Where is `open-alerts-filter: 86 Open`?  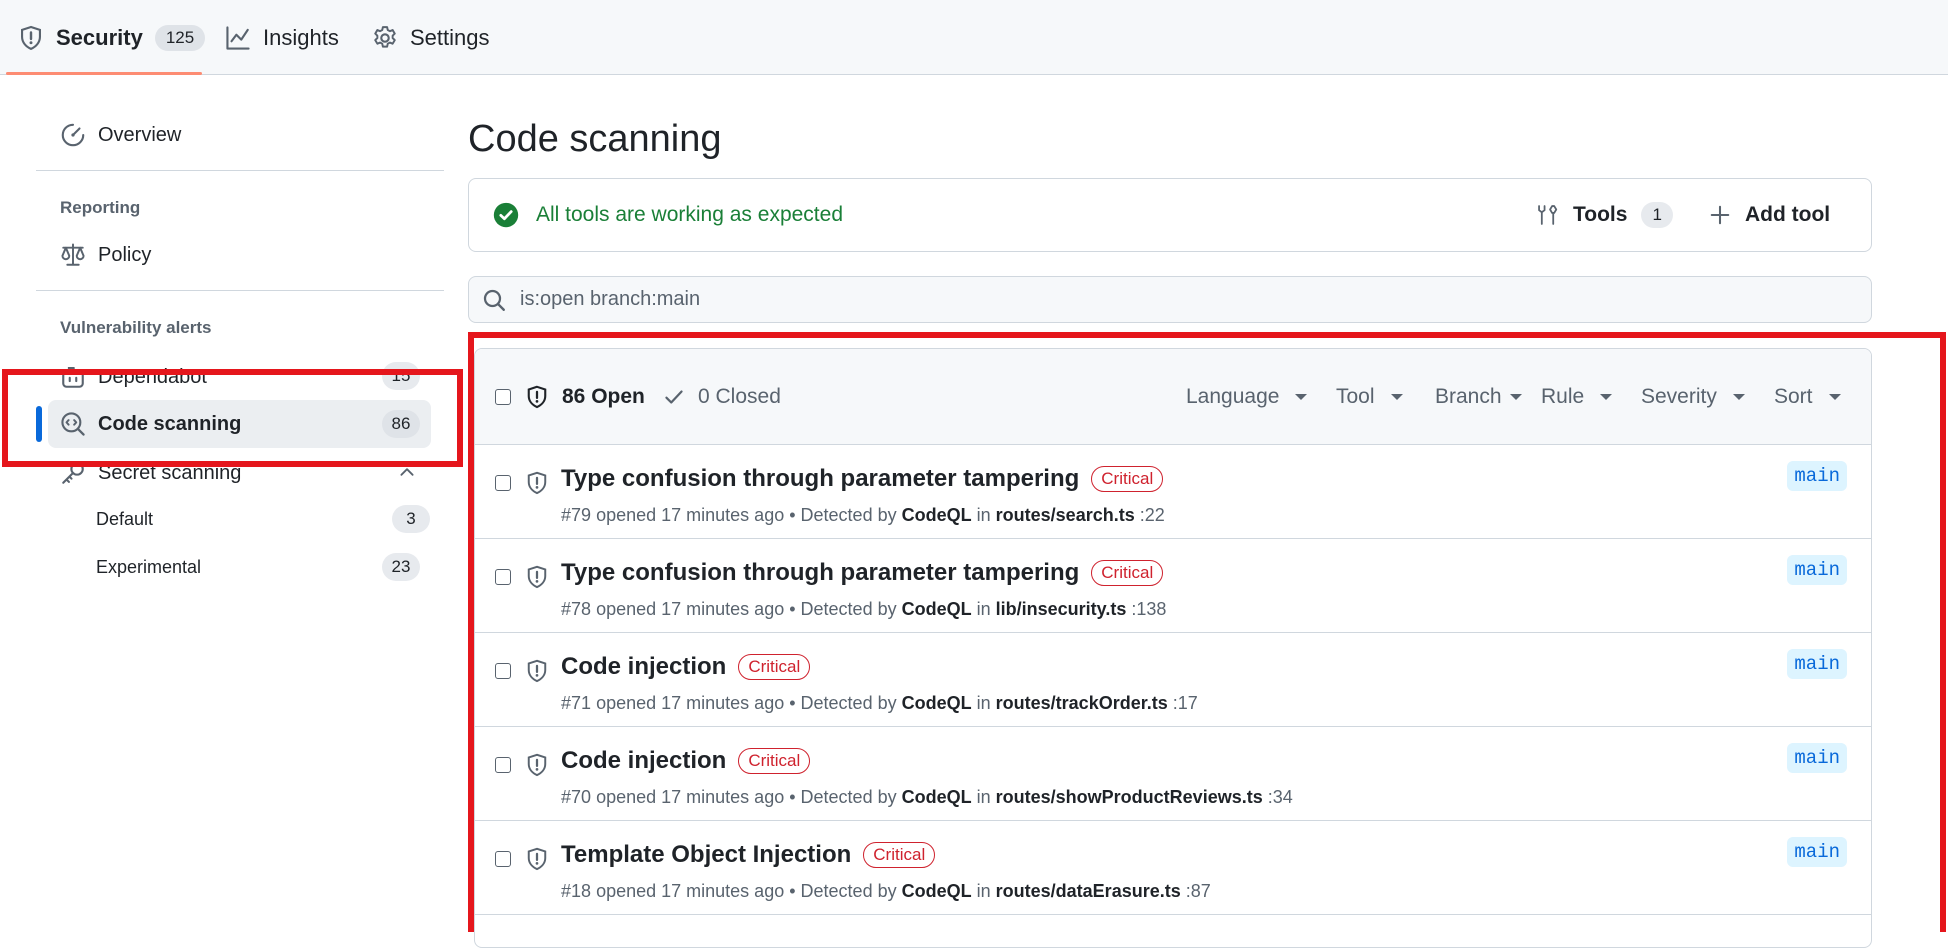 open-alerts-filter: 86 Open is located at coordinates (585, 397).